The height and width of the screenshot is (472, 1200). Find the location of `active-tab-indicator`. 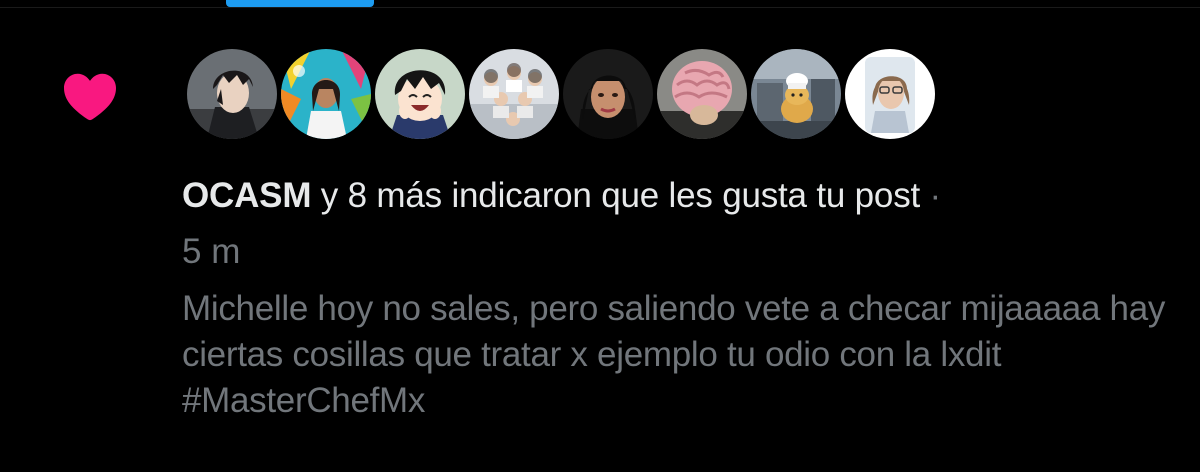

active-tab-indicator is located at coordinates (300, 3).